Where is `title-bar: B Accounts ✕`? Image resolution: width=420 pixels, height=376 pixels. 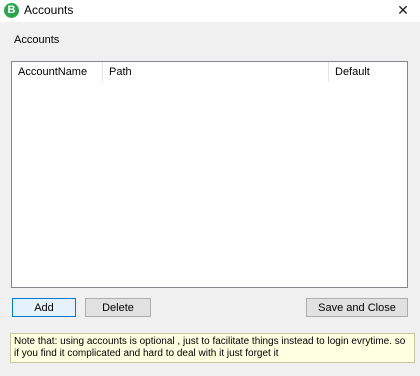
title-bar: B Accounts ✕ is located at coordinates (210, 11).